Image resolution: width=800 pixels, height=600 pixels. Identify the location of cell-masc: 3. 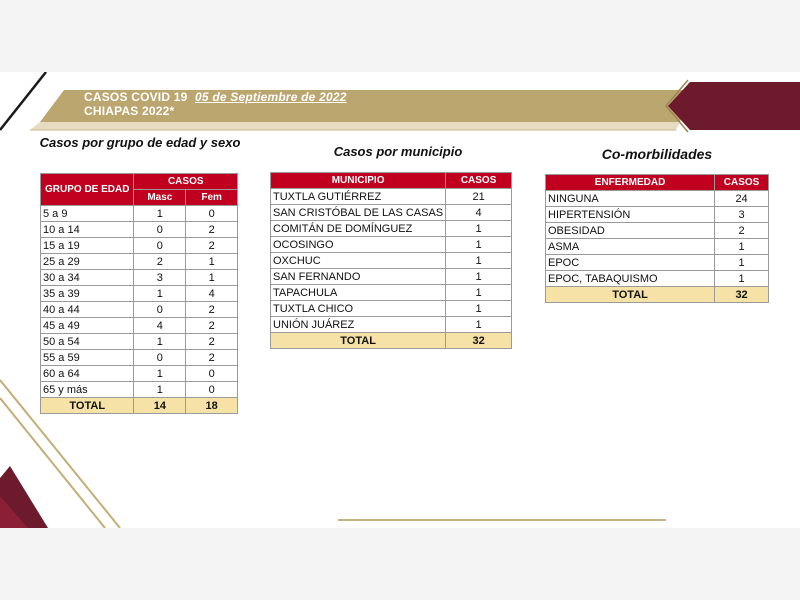
(160, 277).